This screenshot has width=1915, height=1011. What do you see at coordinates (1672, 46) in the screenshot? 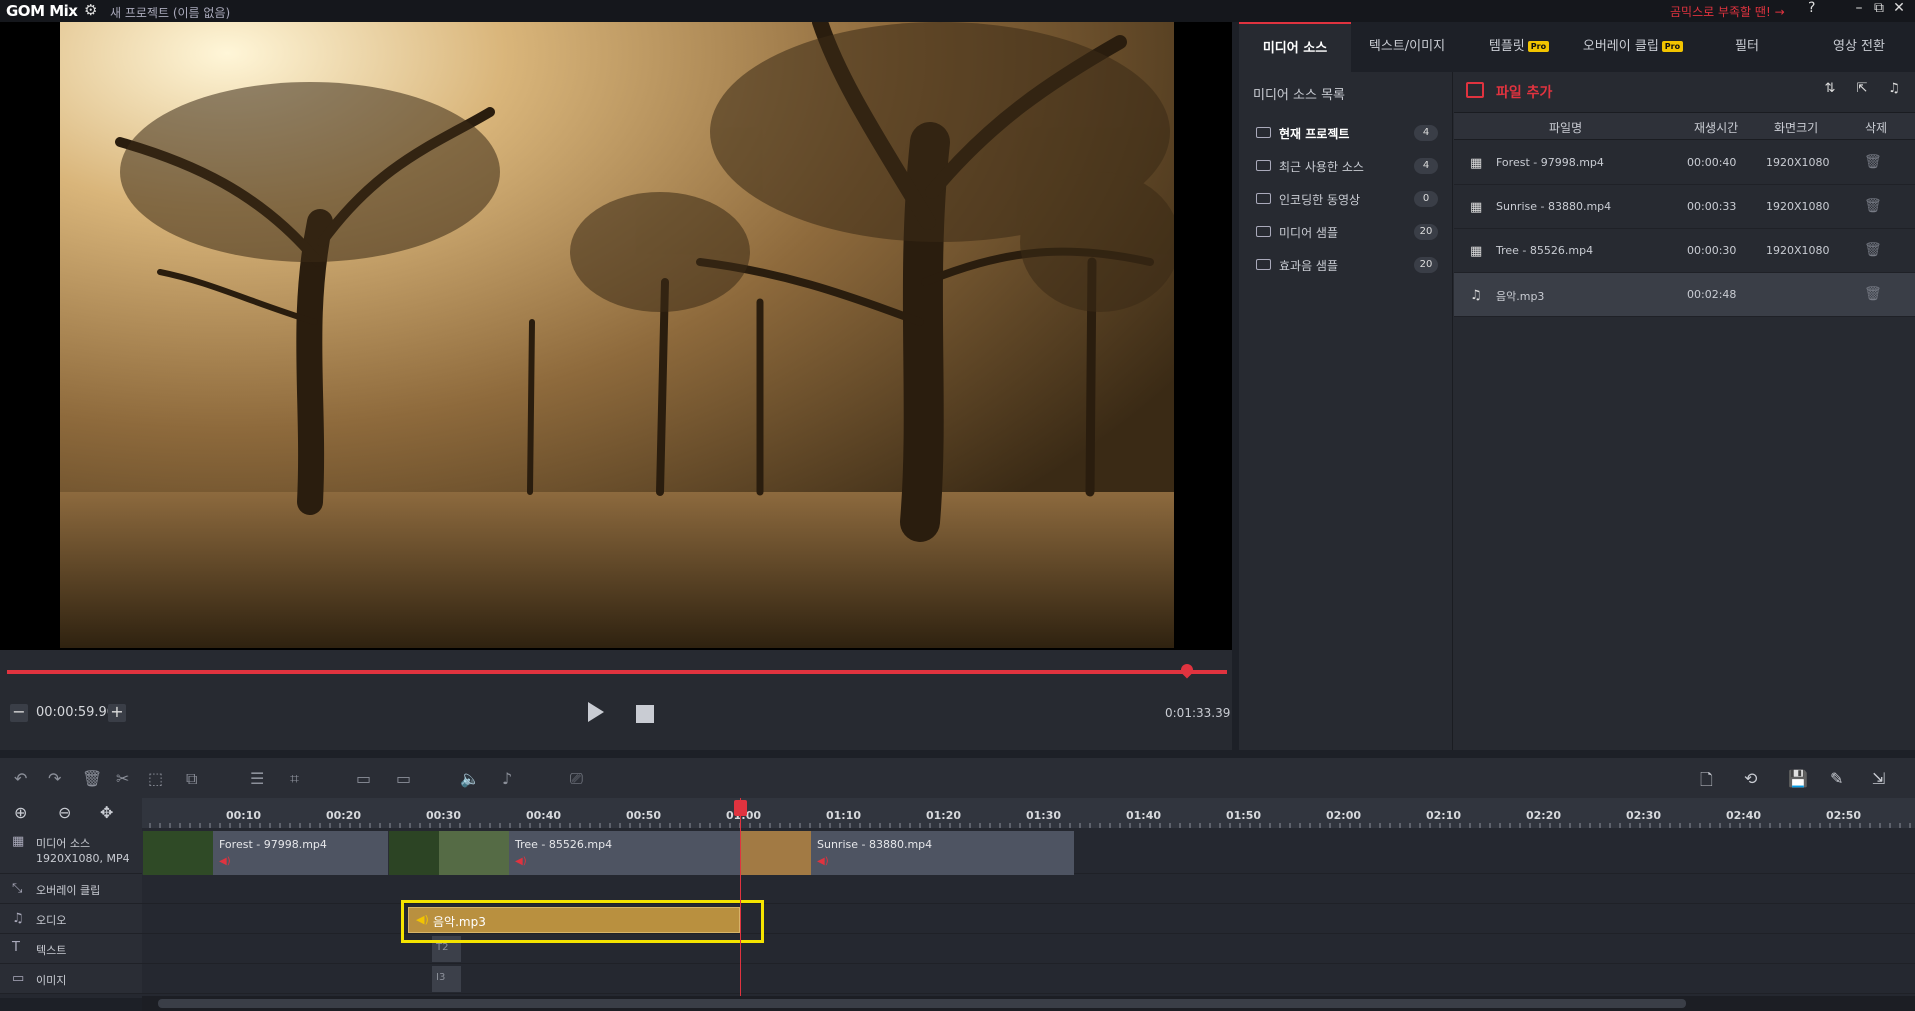
I see `pro-badge: Pro` at bounding box center [1672, 46].